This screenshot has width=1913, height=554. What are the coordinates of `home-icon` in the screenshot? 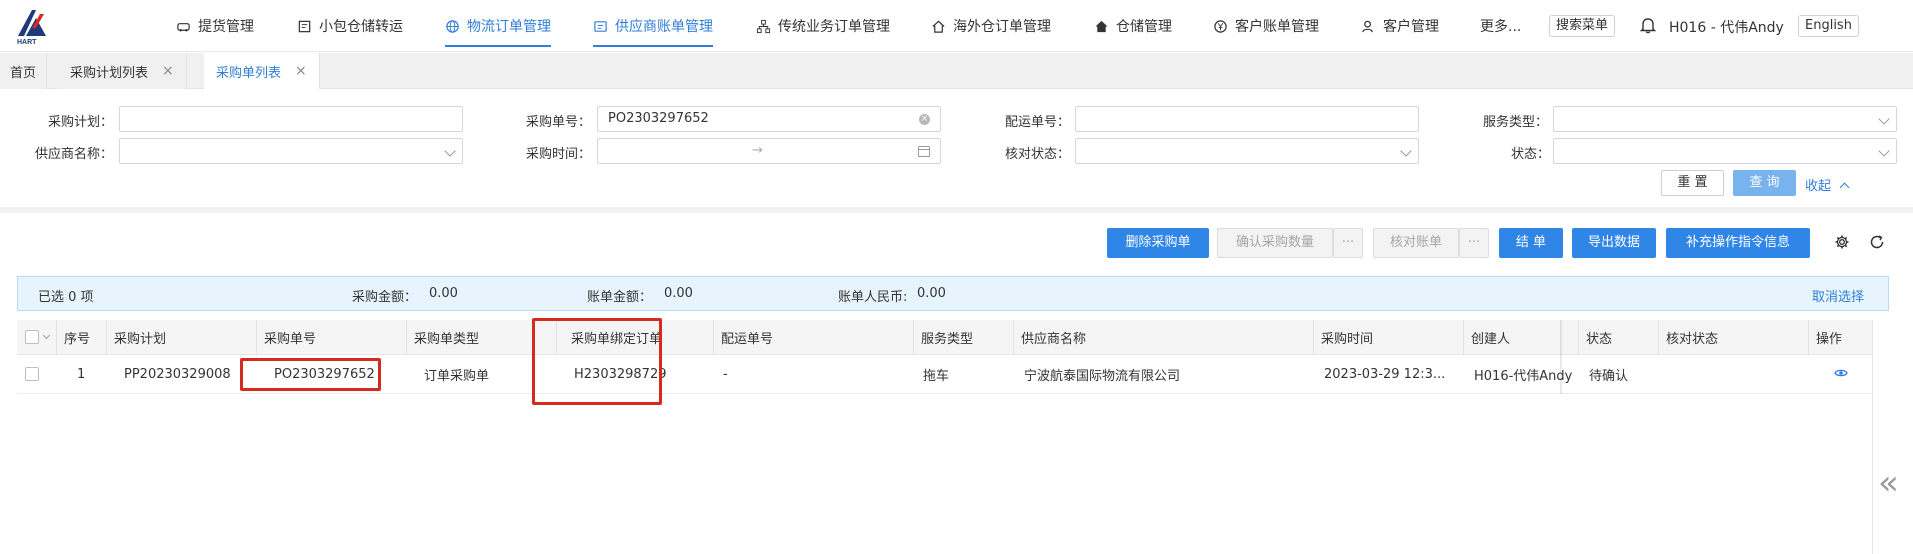 It's located at (938, 26).